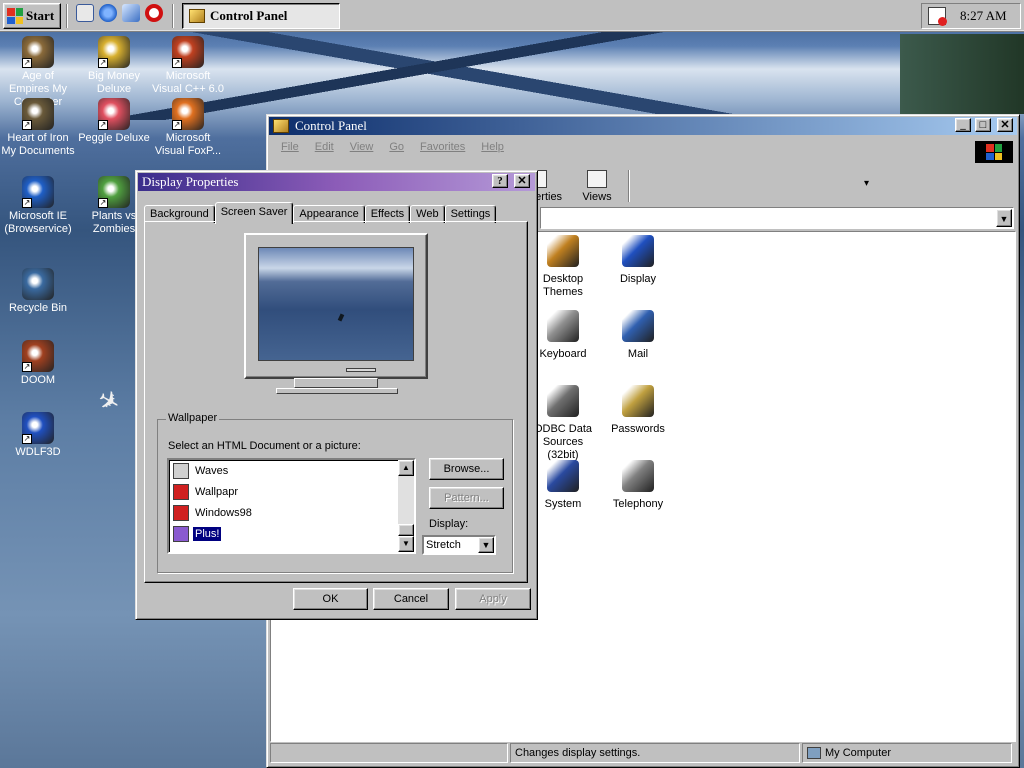 Image resolution: width=1024 pixels, height=768 pixels. I want to click on views-button: Views, so click(597, 184).